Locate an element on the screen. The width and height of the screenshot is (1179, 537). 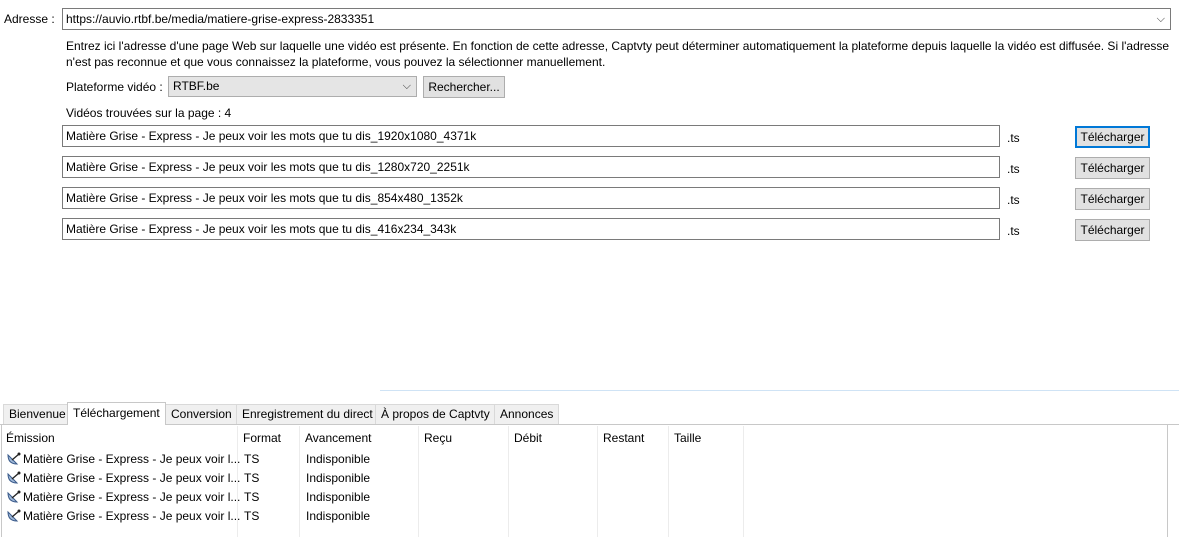
platform-selected: RTBF.be is located at coordinates (196, 86).